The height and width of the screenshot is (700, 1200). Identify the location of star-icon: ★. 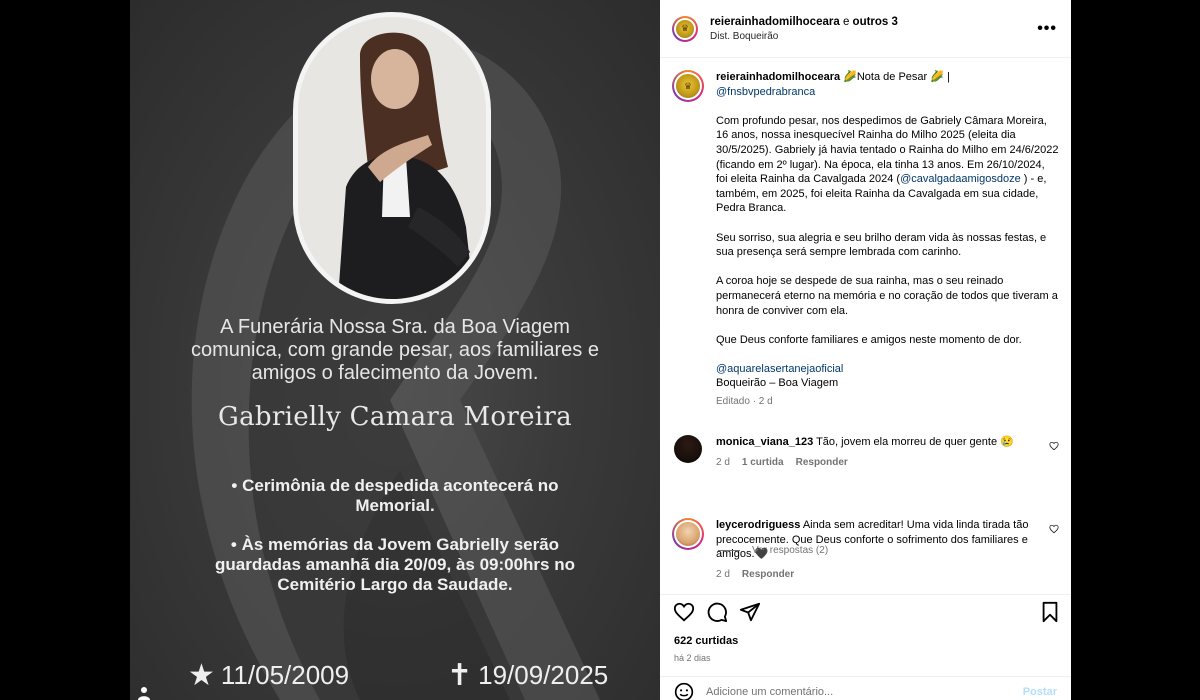
(201, 675).